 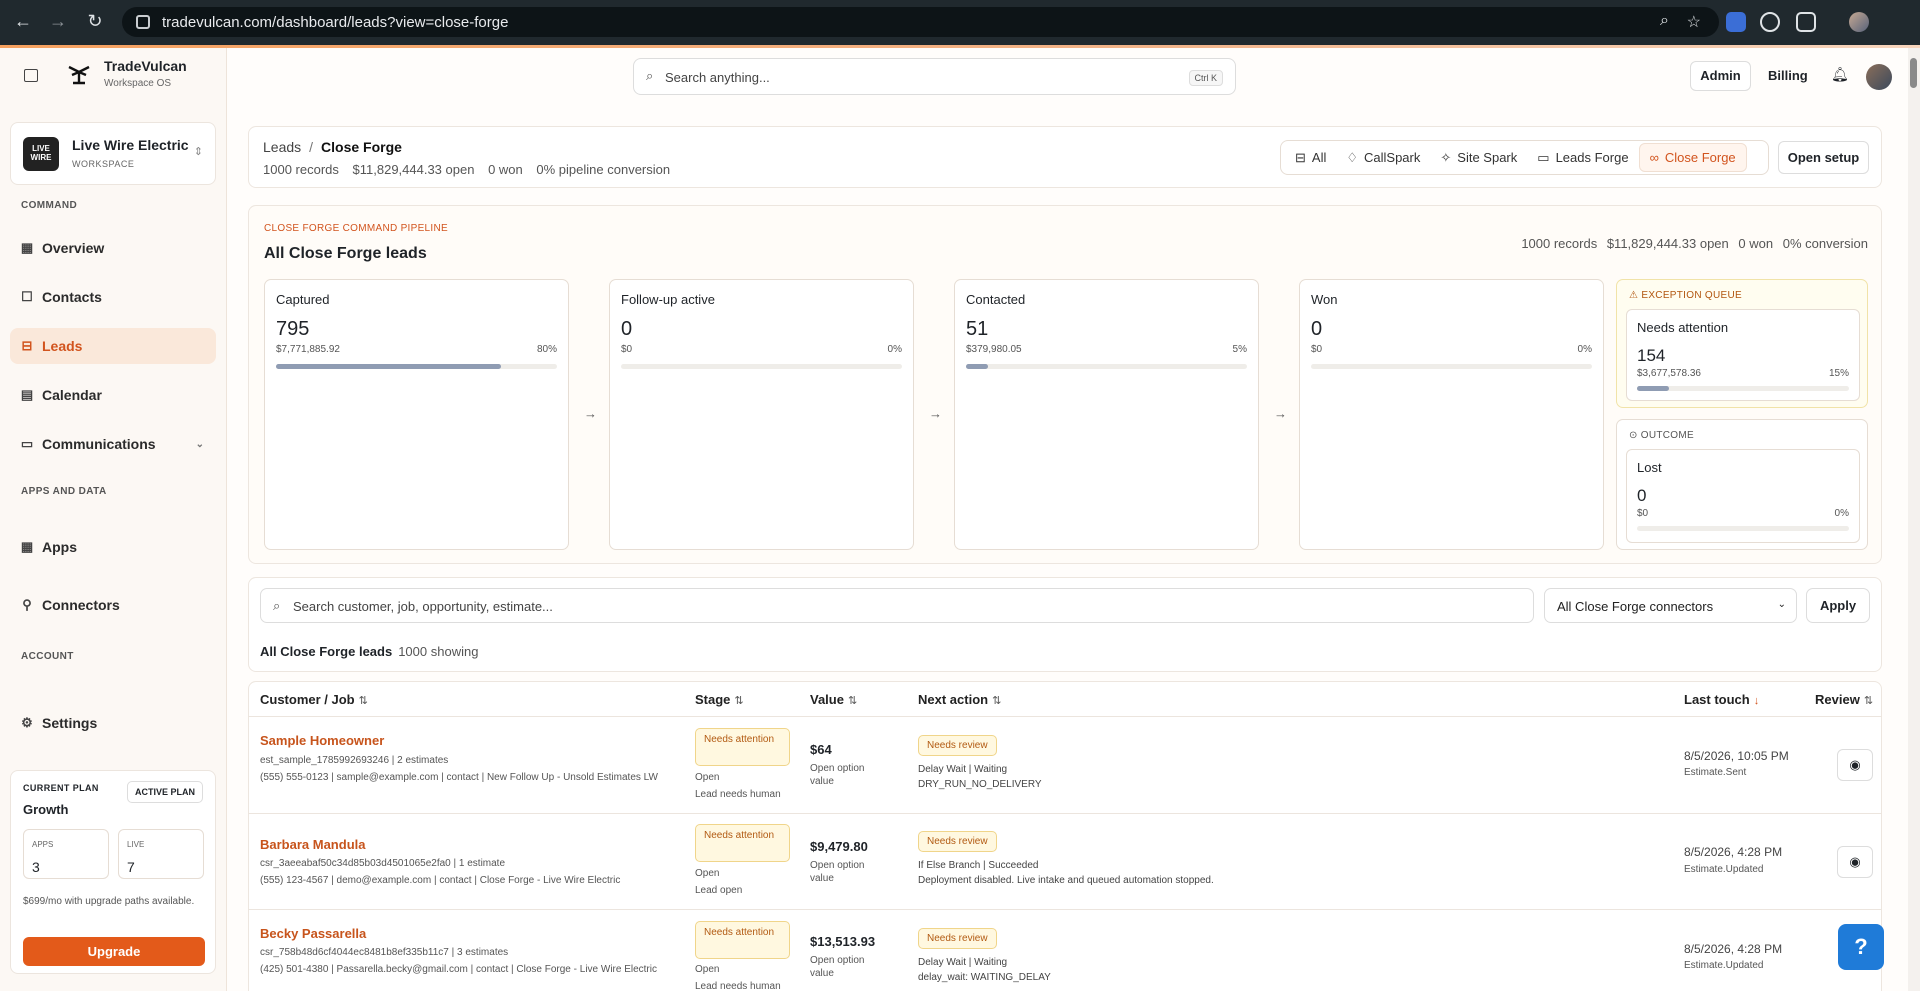 I want to click on user-avatar, so click(x=1879, y=77).